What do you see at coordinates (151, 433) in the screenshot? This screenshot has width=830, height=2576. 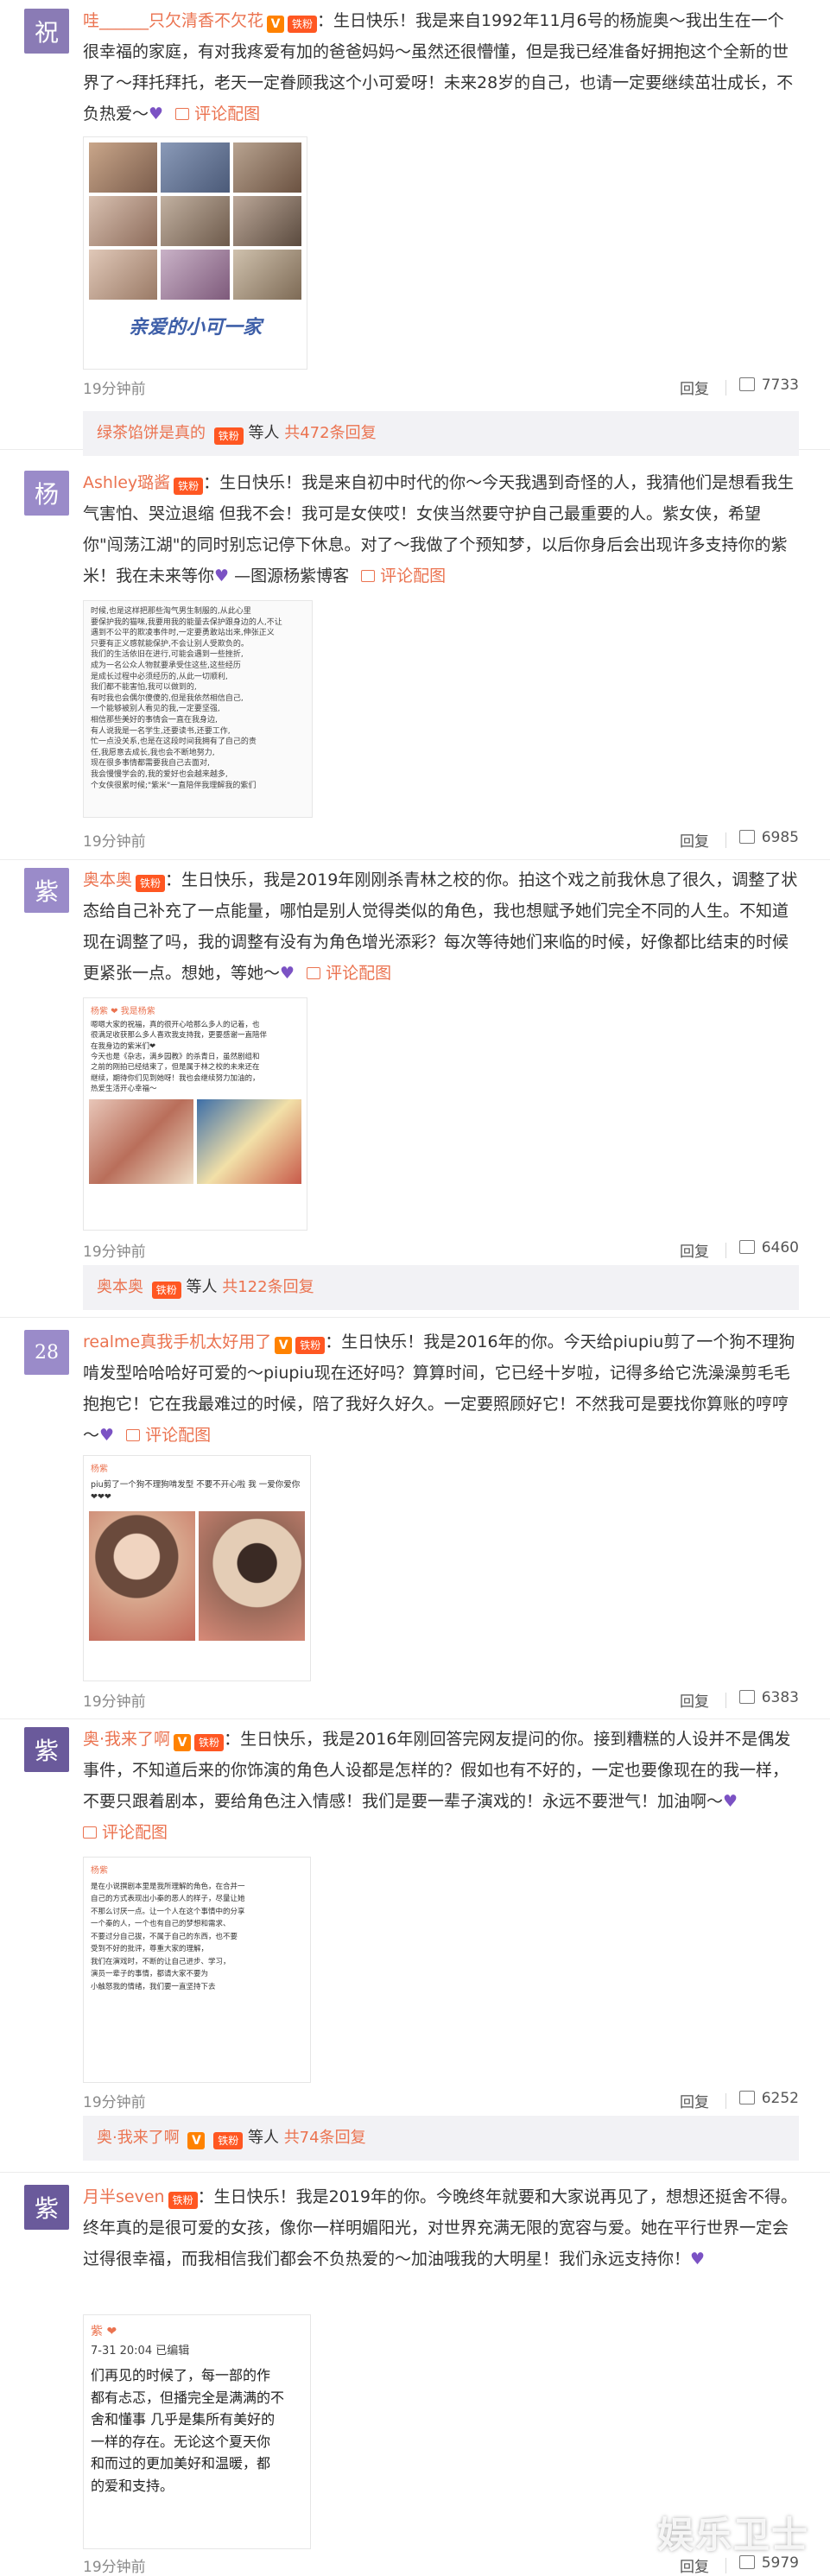 I see `summary-user: 绿茶馅饼是真的` at bounding box center [151, 433].